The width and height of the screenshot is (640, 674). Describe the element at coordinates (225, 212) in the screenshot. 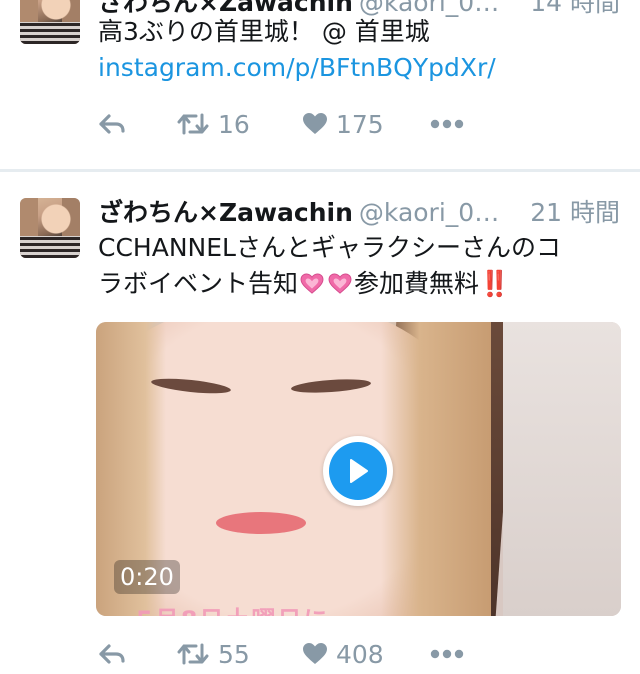

I see `display-name: ざわちん×Zawachin` at that location.